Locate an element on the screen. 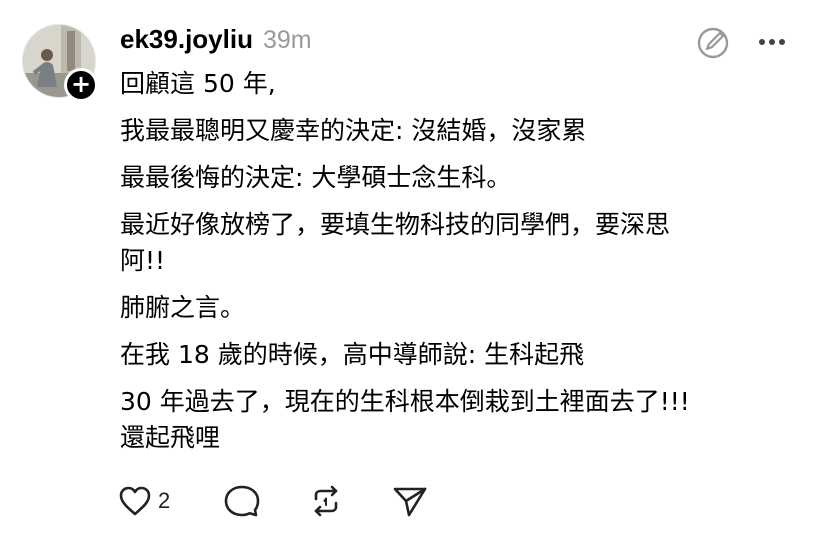 This screenshot has width=817, height=540. repost-button is located at coordinates (326, 501).